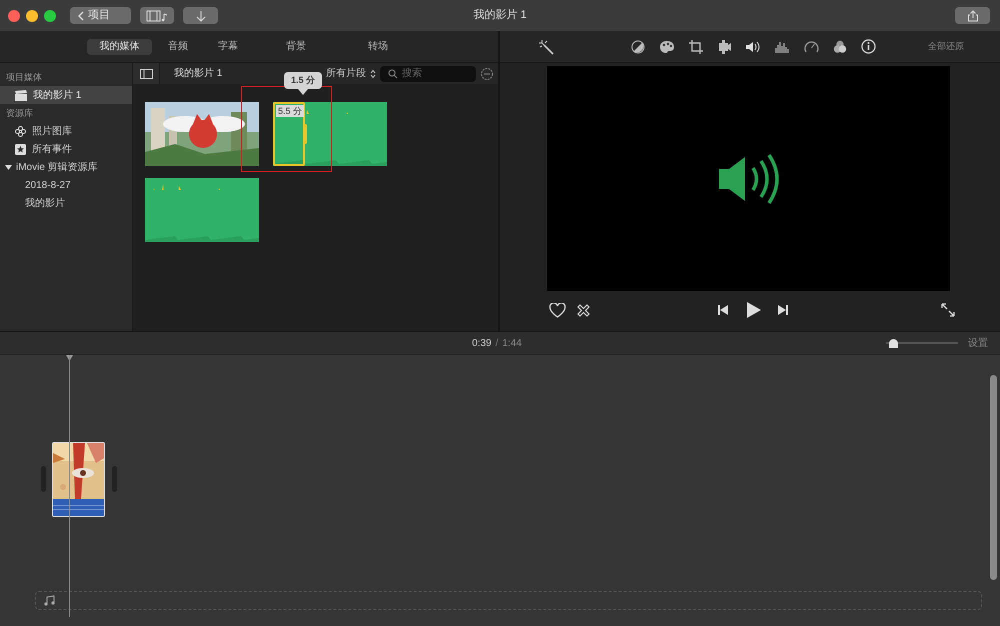  Describe the element at coordinates (330, 134) in the screenshot. I see `audio-clip: 5.5 分` at that location.